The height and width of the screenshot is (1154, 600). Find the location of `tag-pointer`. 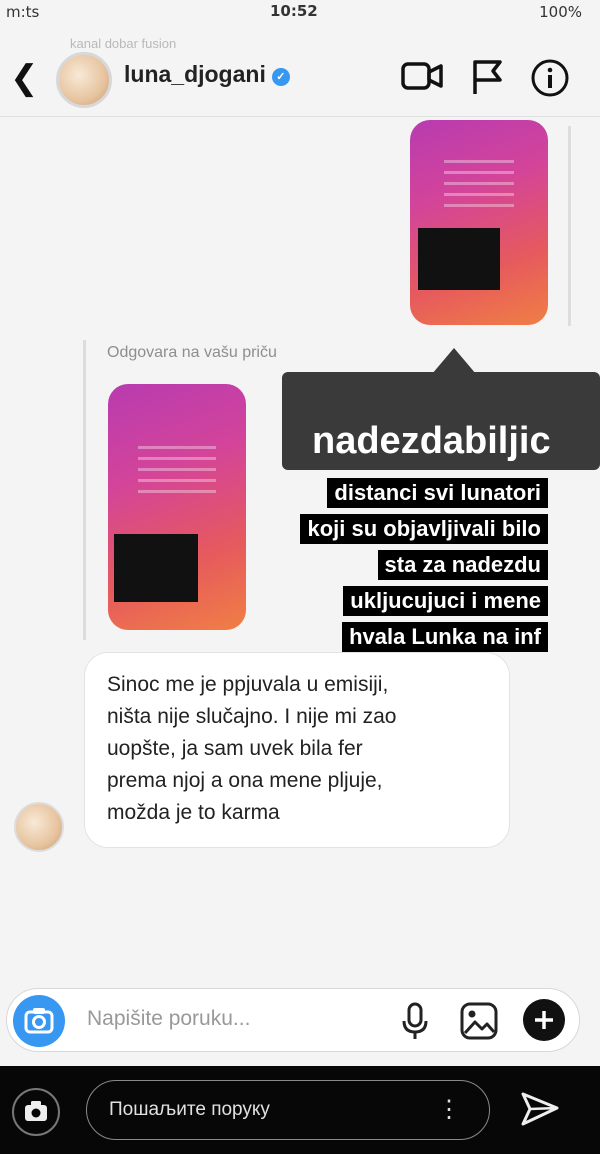

tag-pointer is located at coordinates (454, 361).